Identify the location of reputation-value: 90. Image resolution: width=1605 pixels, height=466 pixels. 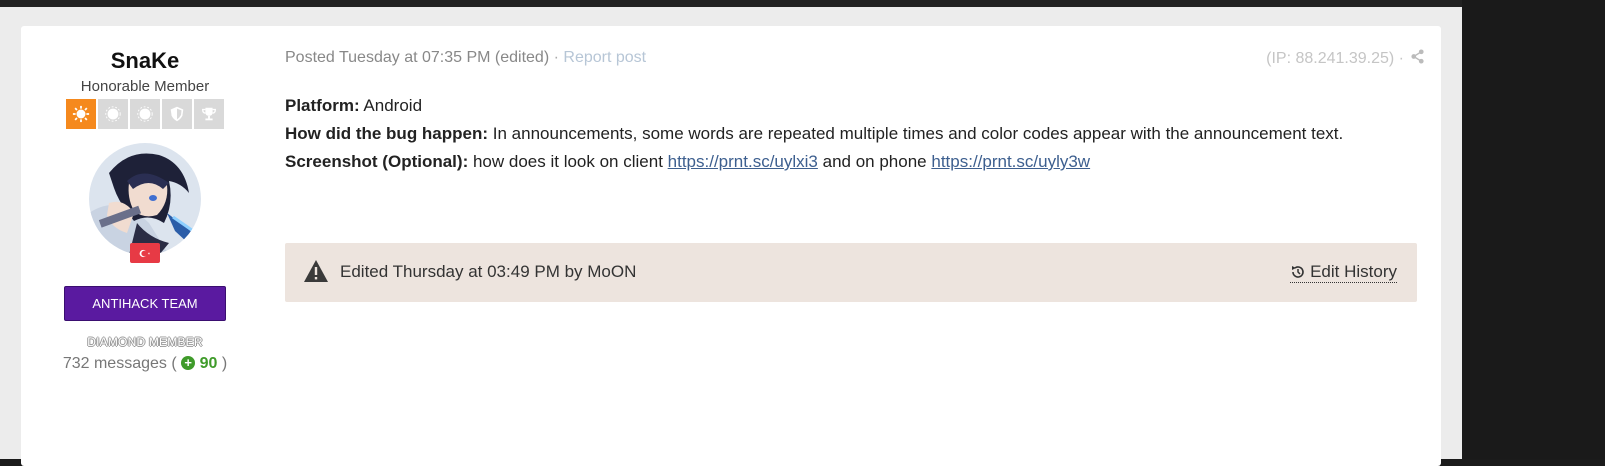
(208, 363).